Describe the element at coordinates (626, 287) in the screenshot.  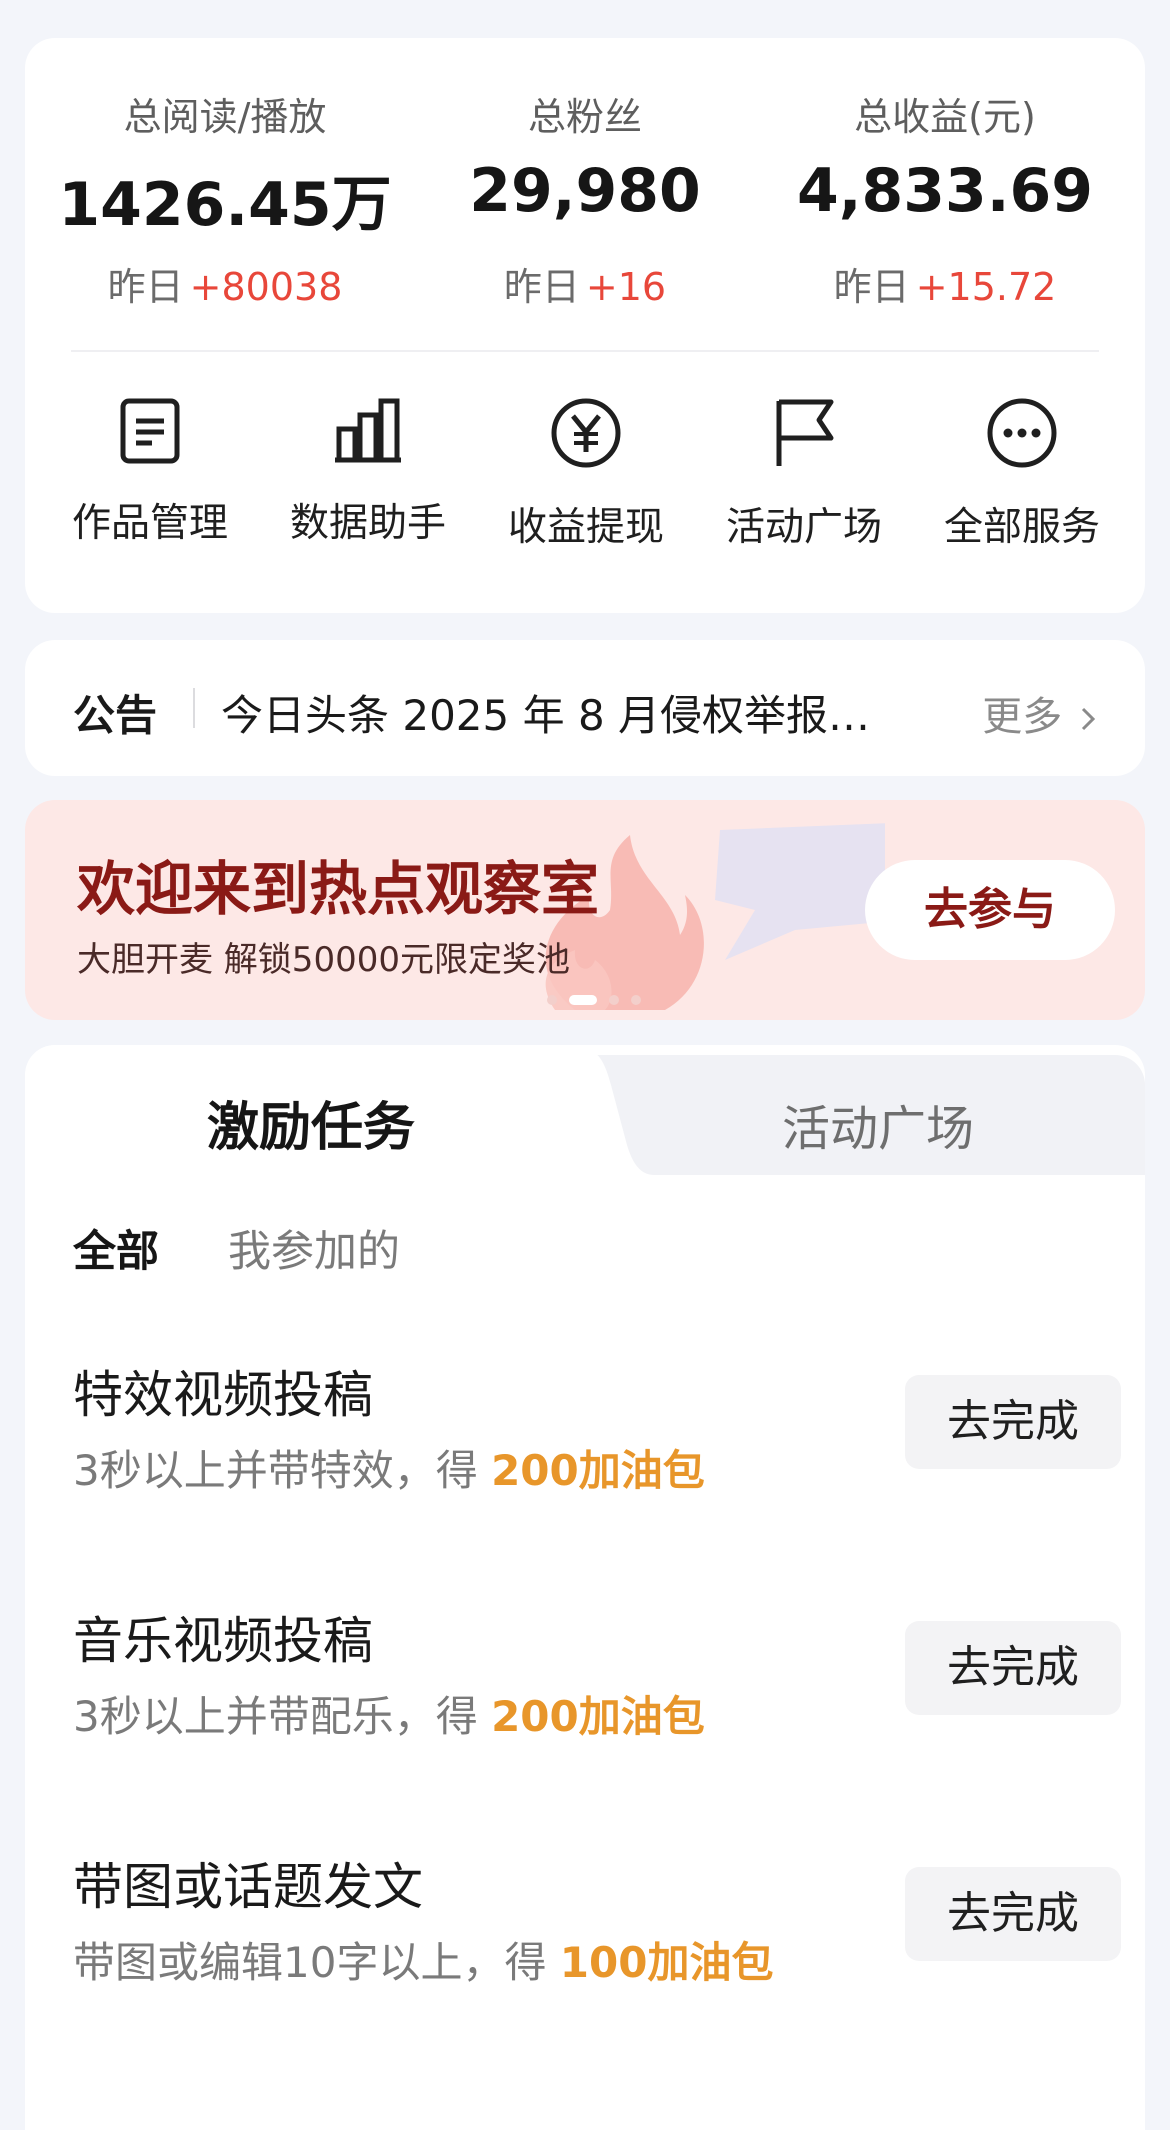
I see `stat-delta-value: +16` at that location.